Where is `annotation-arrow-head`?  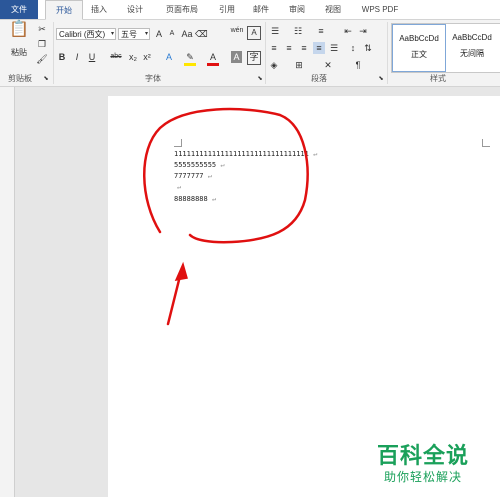 annotation-arrow-head is located at coordinates (181, 271).